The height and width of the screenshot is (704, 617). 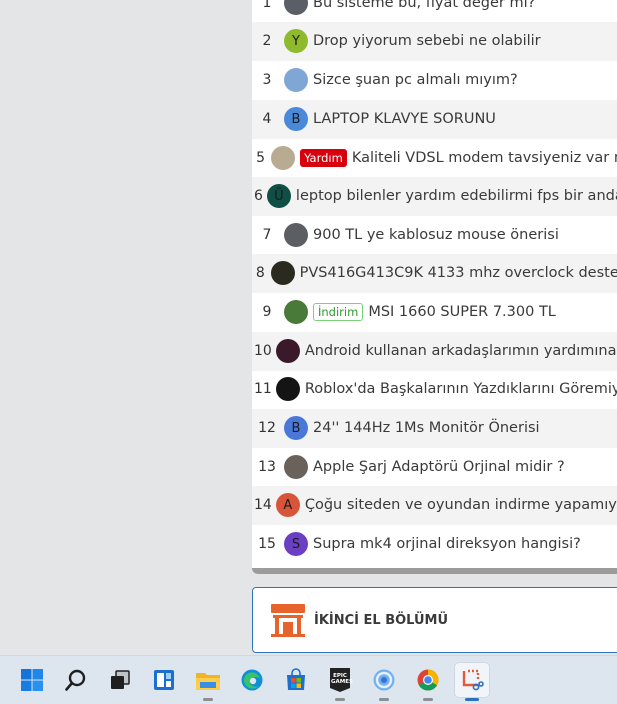 What do you see at coordinates (267, 235) in the screenshot?
I see `topic-rank: 7` at bounding box center [267, 235].